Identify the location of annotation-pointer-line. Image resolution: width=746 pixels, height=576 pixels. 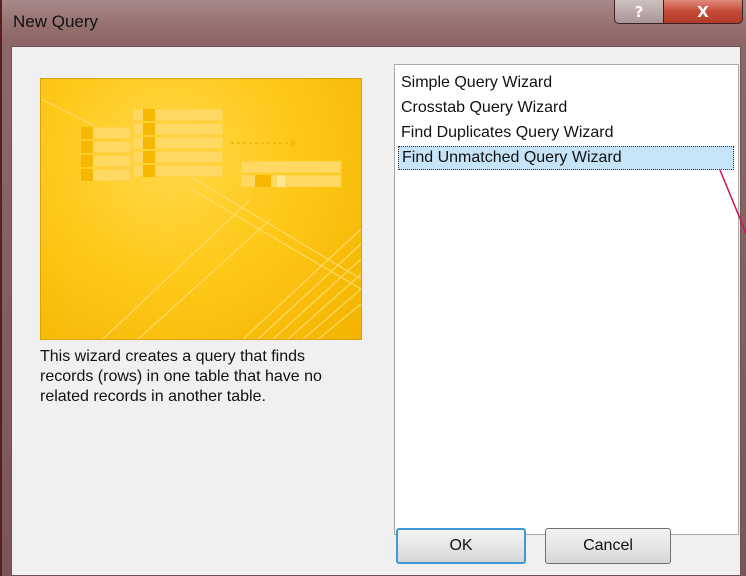
(732, 202).